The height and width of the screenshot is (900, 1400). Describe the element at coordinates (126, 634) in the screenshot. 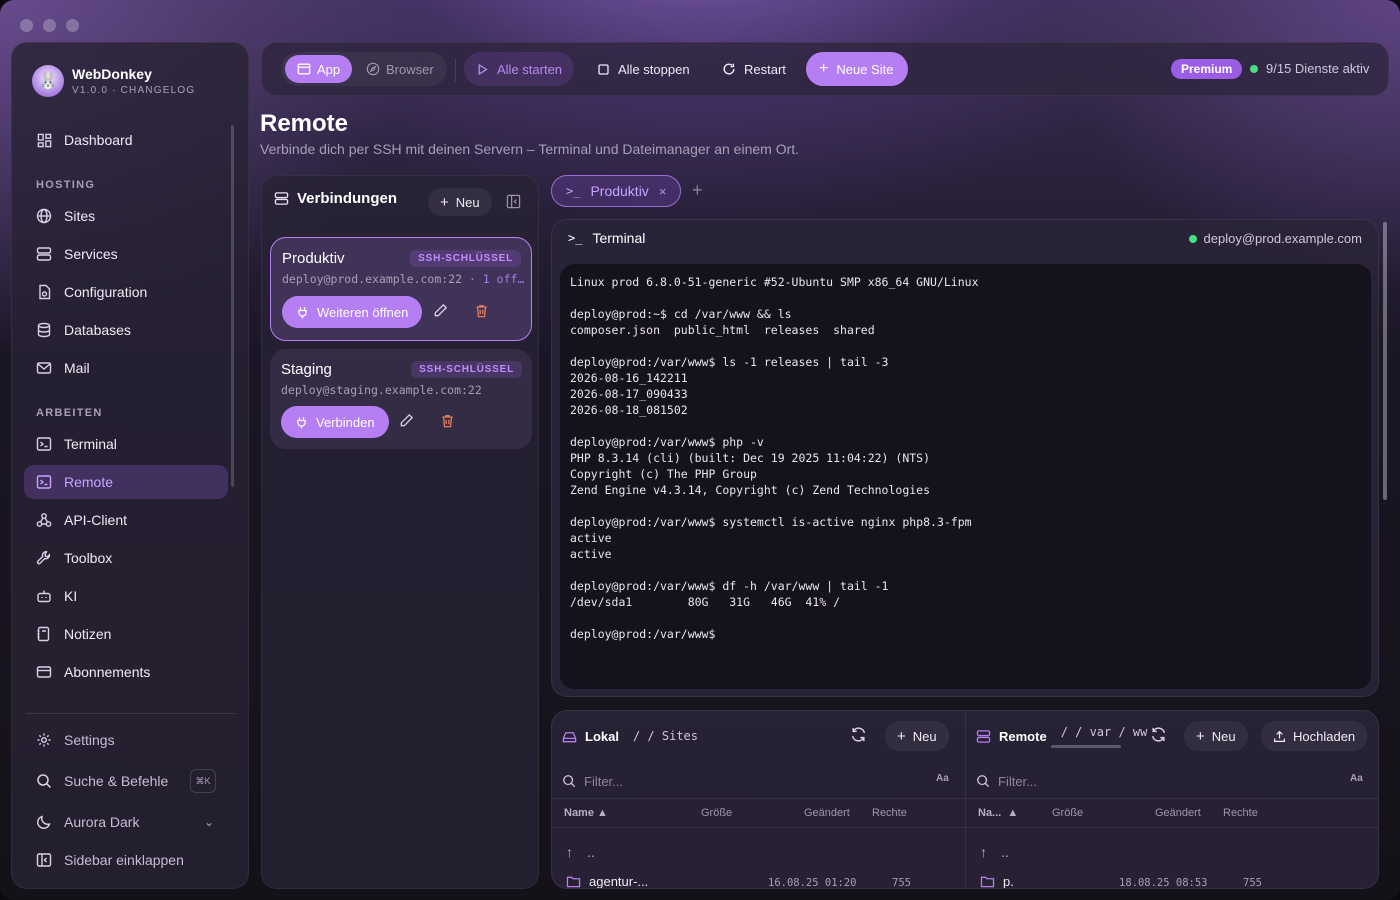

I see `sidebar-item-notizen: Notizen` at that location.